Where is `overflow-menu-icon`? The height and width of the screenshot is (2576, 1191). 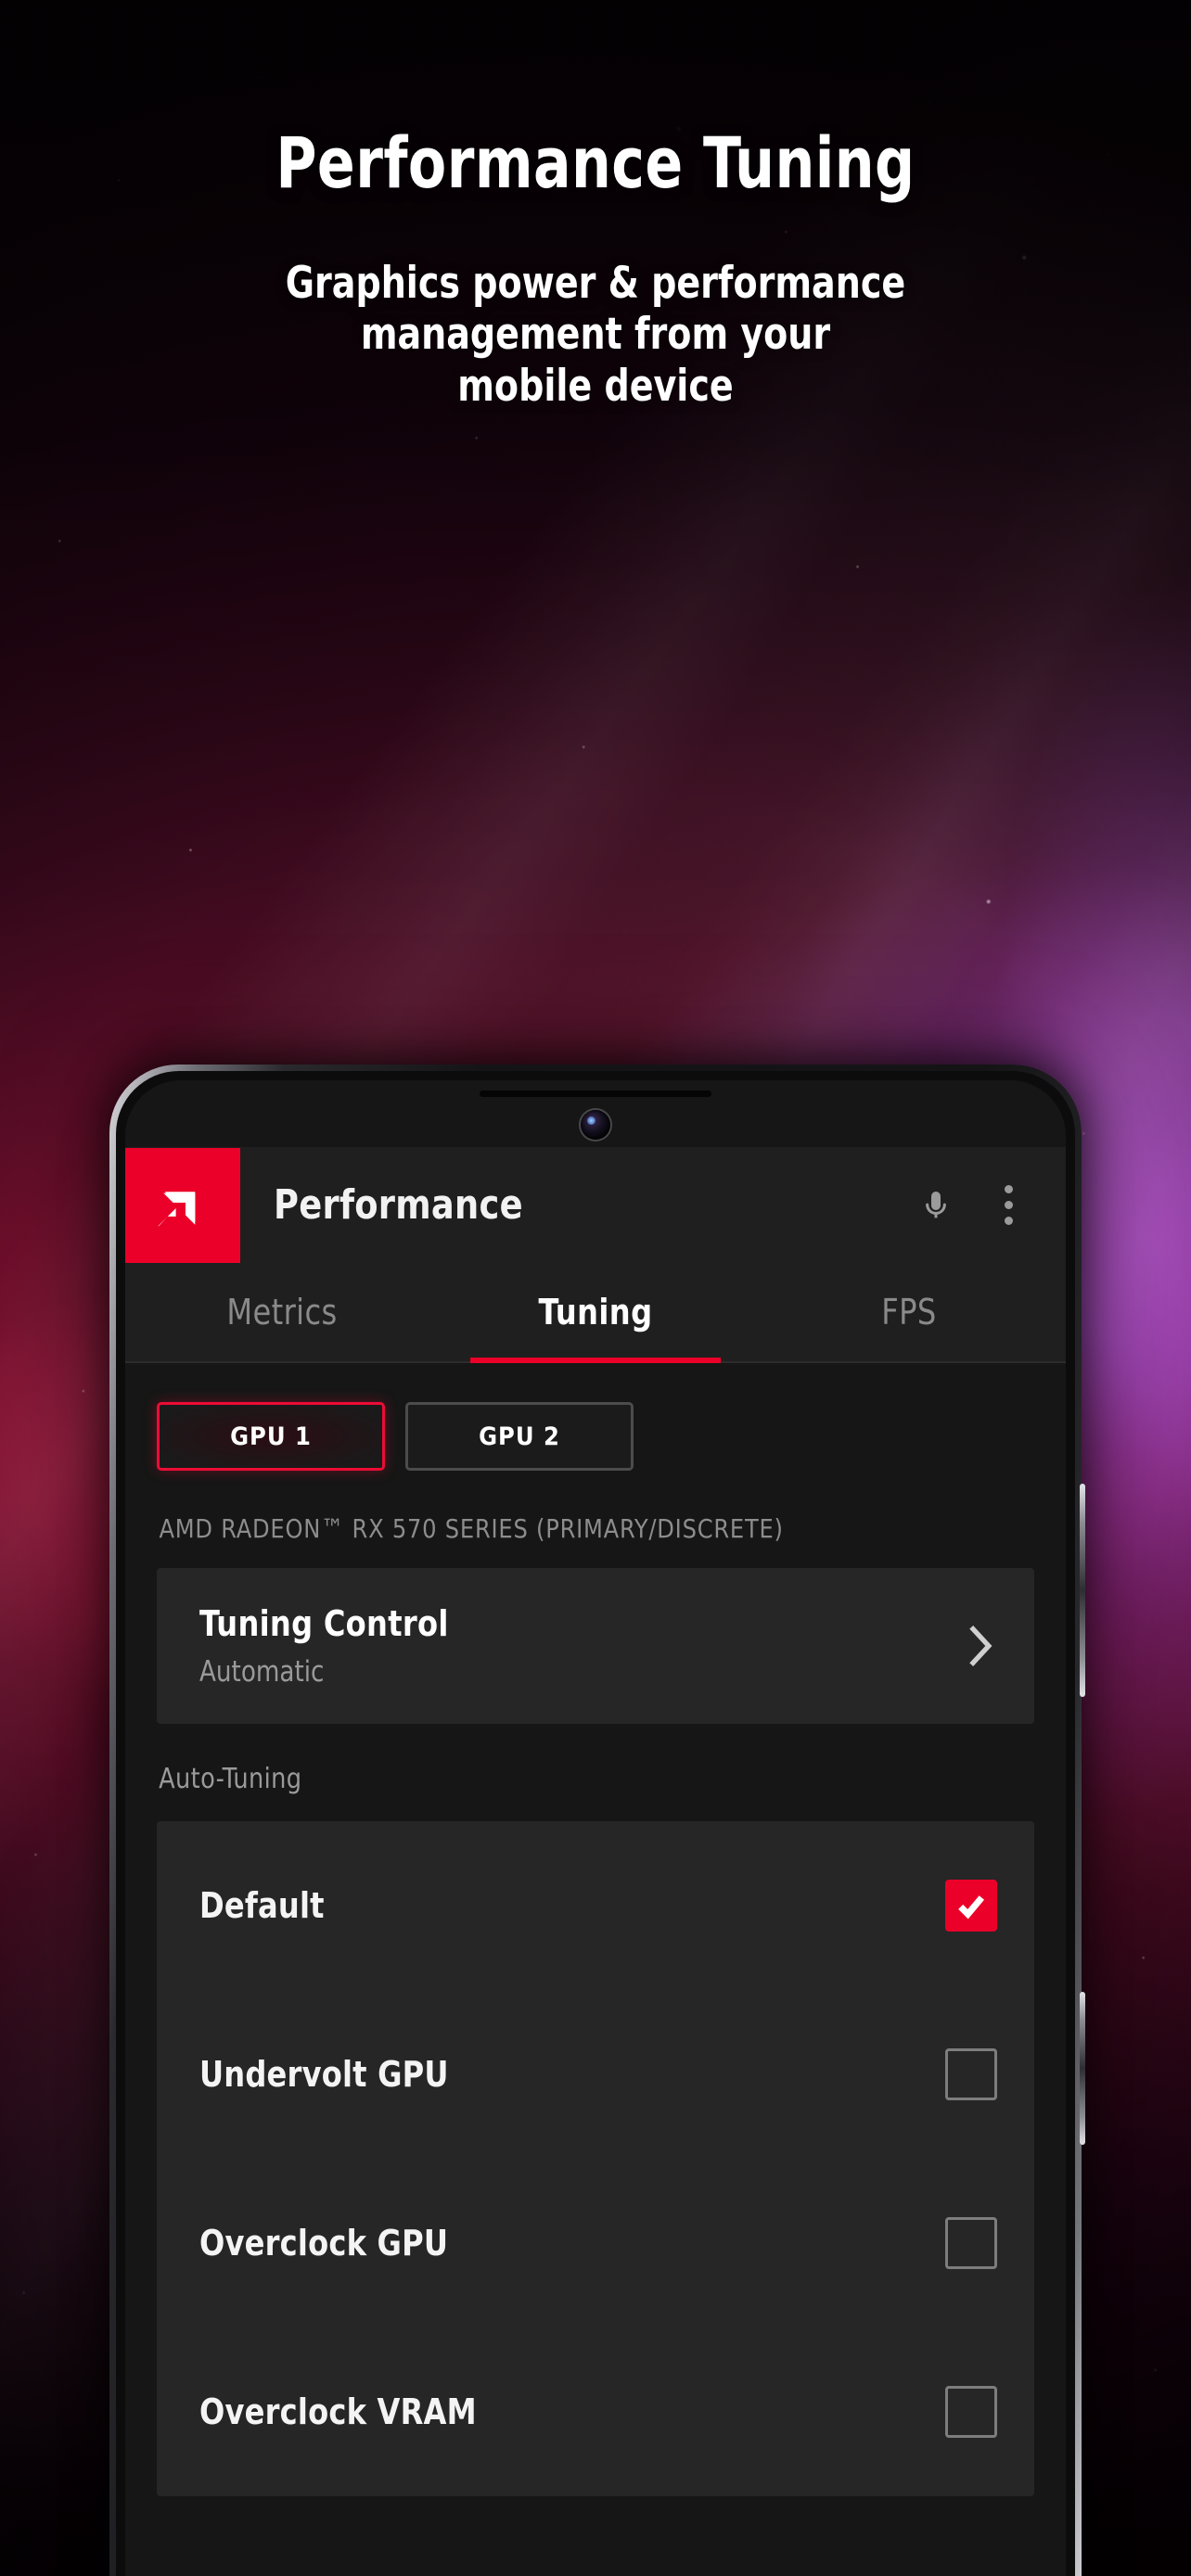 overflow-menu-icon is located at coordinates (1008, 1205).